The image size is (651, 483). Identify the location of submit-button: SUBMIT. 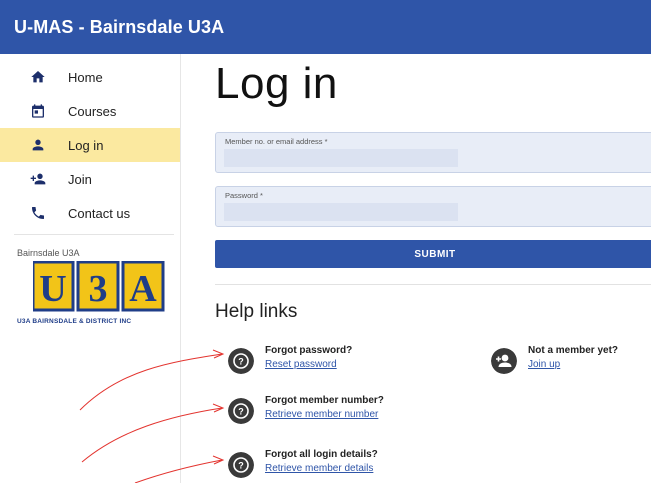
(433, 254).